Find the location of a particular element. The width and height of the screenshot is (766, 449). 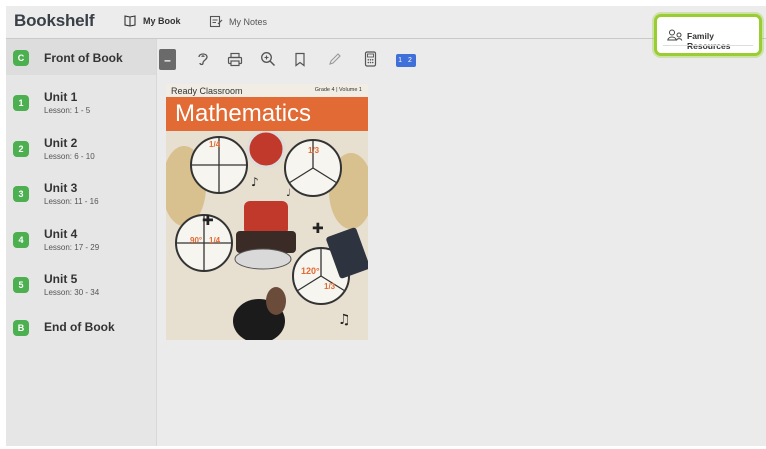

zoom-in-icon is located at coordinates (268, 59).